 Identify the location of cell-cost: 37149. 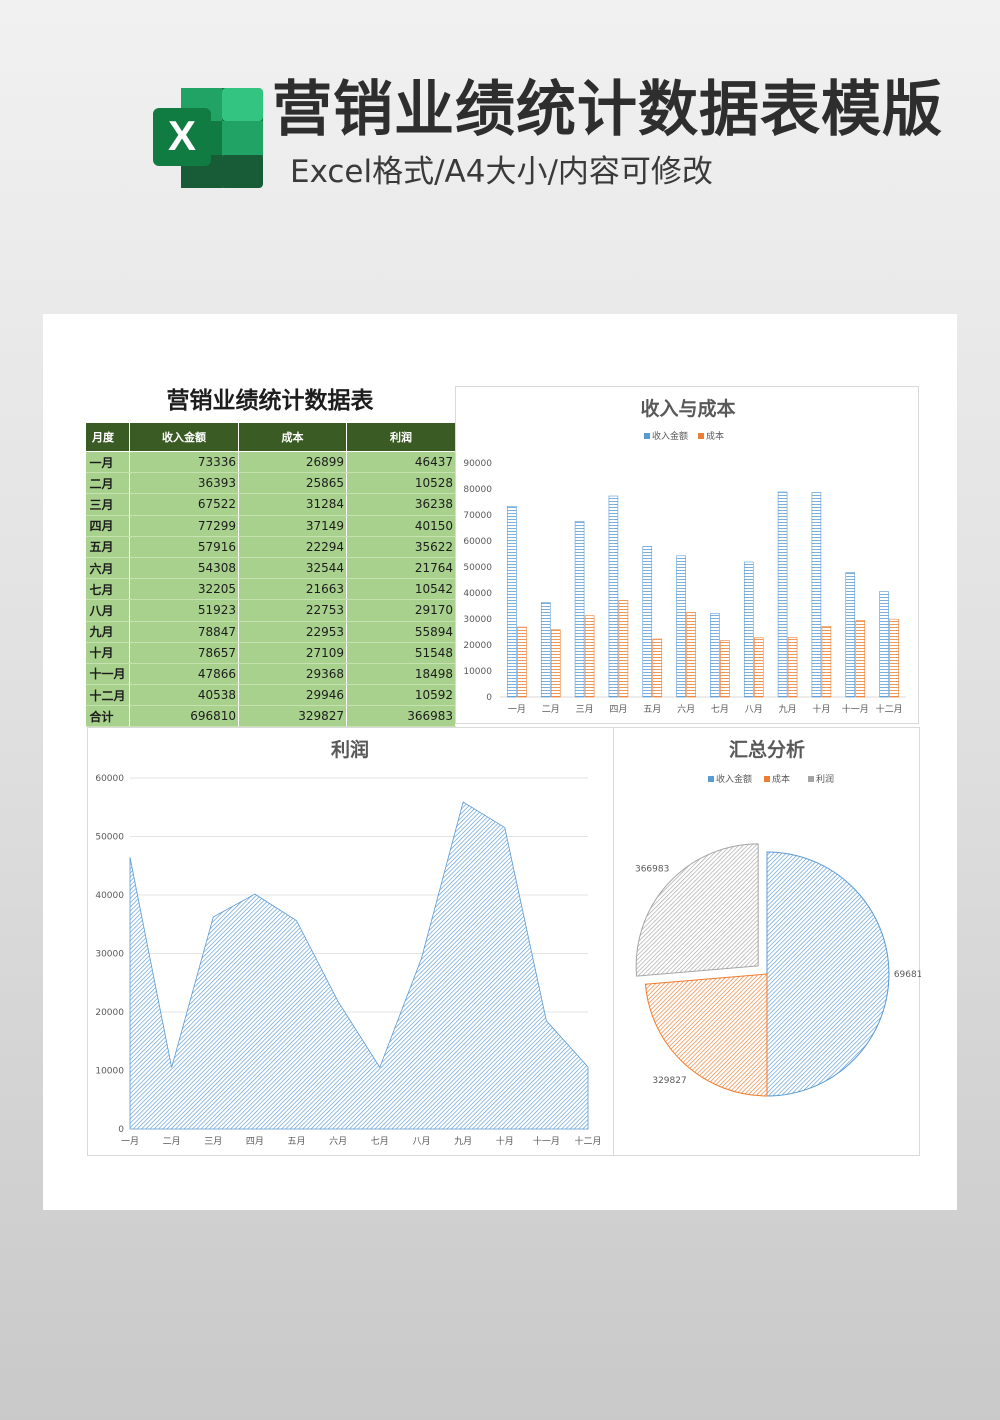
(292, 526).